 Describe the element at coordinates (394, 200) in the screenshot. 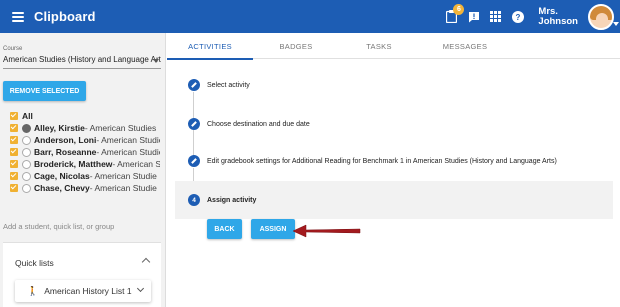

I see `step-assign-activity: 4 Assign activity` at that location.